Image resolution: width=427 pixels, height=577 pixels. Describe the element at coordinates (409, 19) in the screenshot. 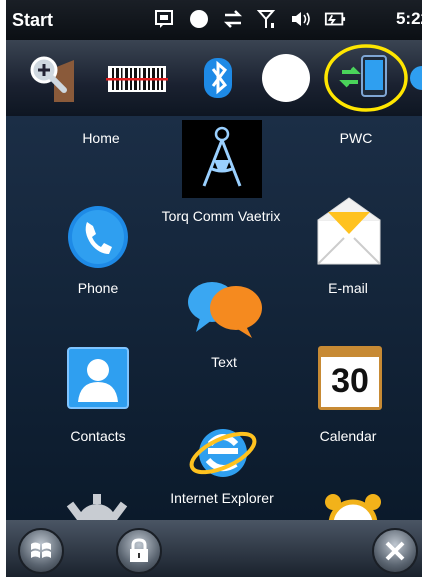

I see `status-time: 5:22` at that location.